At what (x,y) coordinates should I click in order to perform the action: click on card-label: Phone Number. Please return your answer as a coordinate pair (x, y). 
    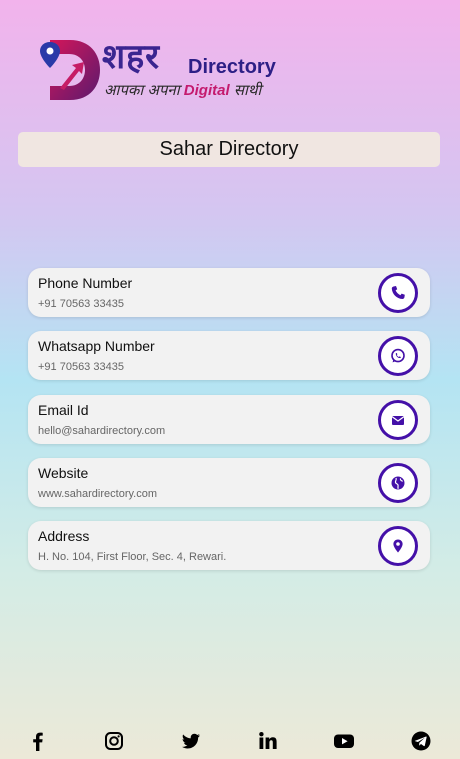
    Looking at the image, I should click on (85, 283).